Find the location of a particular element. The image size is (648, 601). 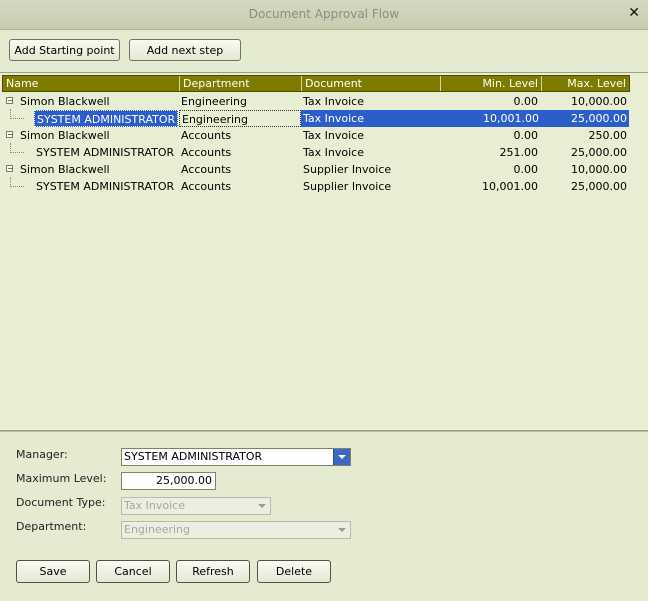

document-type-select: Tax Invoice is located at coordinates (196, 506).